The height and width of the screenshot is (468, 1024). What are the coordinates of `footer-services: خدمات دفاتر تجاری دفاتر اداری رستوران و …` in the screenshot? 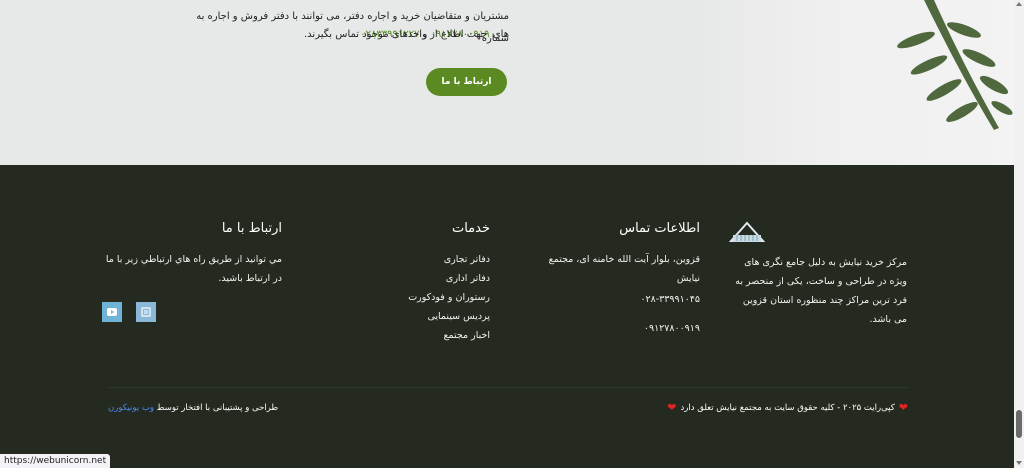 It's located at (430, 283).